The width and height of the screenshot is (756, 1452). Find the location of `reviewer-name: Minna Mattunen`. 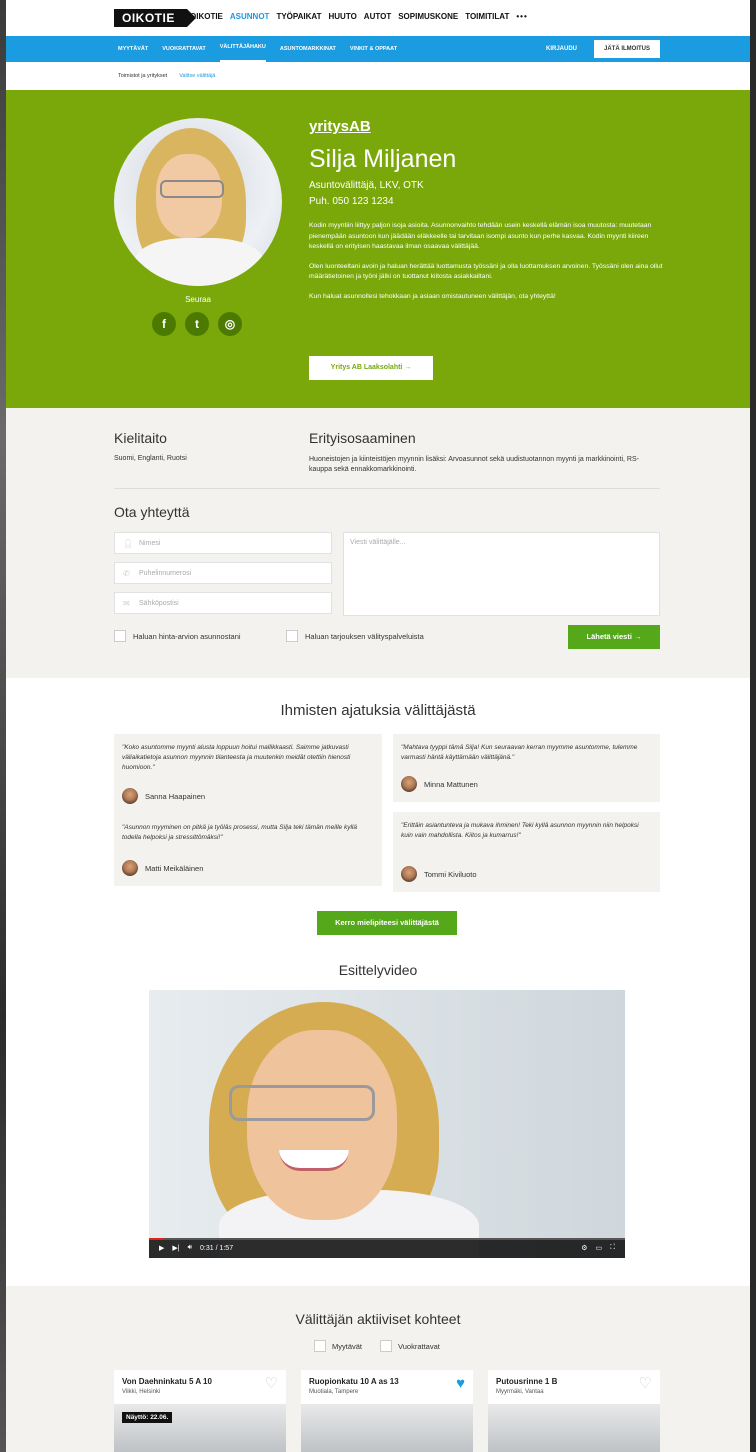

reviewer-name: Minna Mattunen is located at coordinates (451, 784).